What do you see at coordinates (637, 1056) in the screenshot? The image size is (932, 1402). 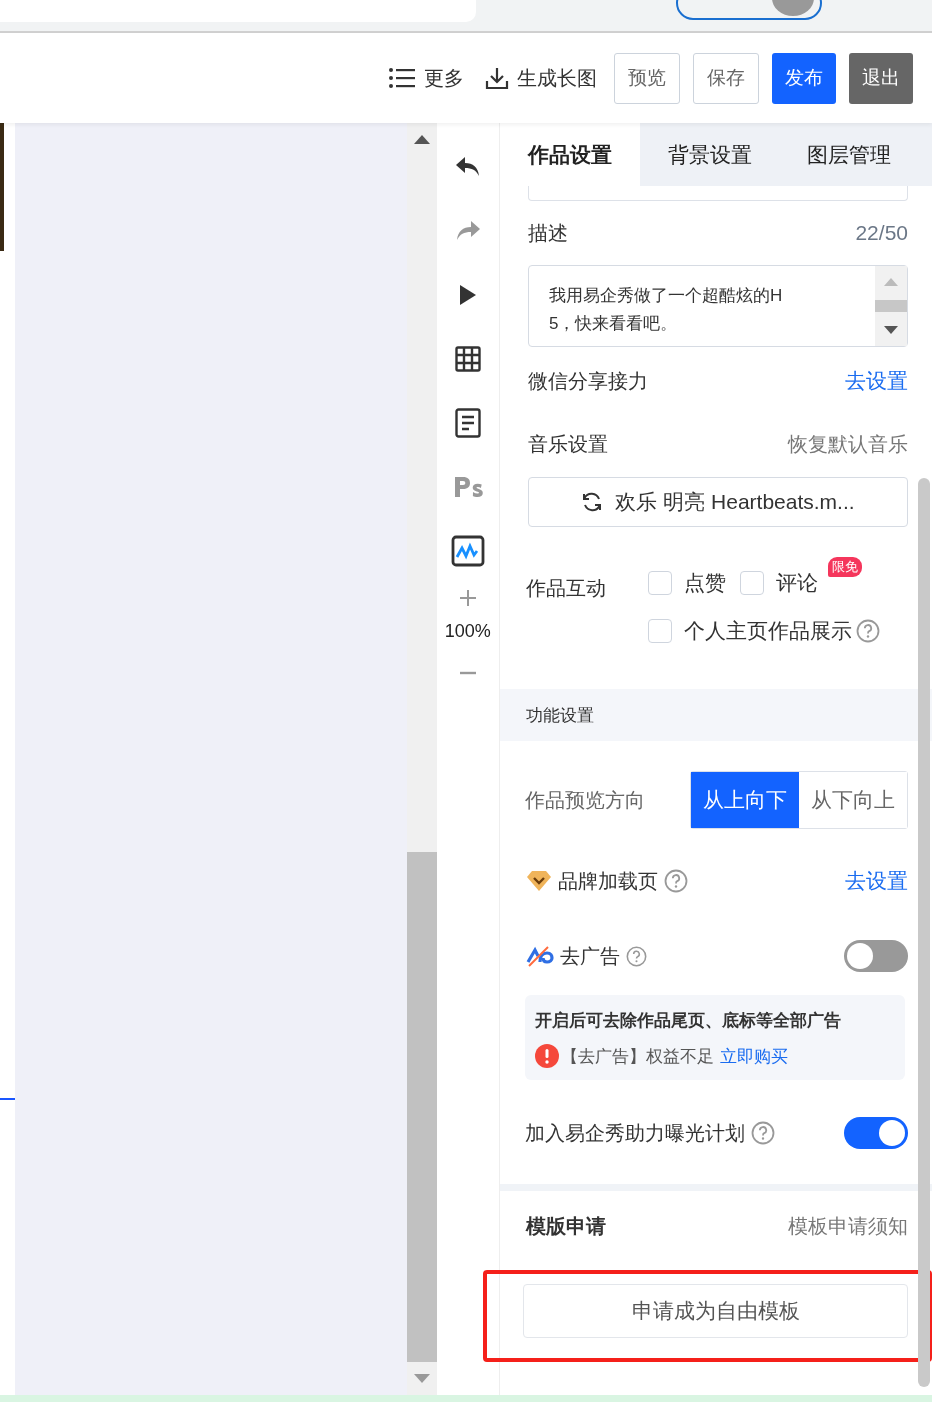 I see `warning-text: 【去广告】权益不足` at bounding box center [637, 1056].